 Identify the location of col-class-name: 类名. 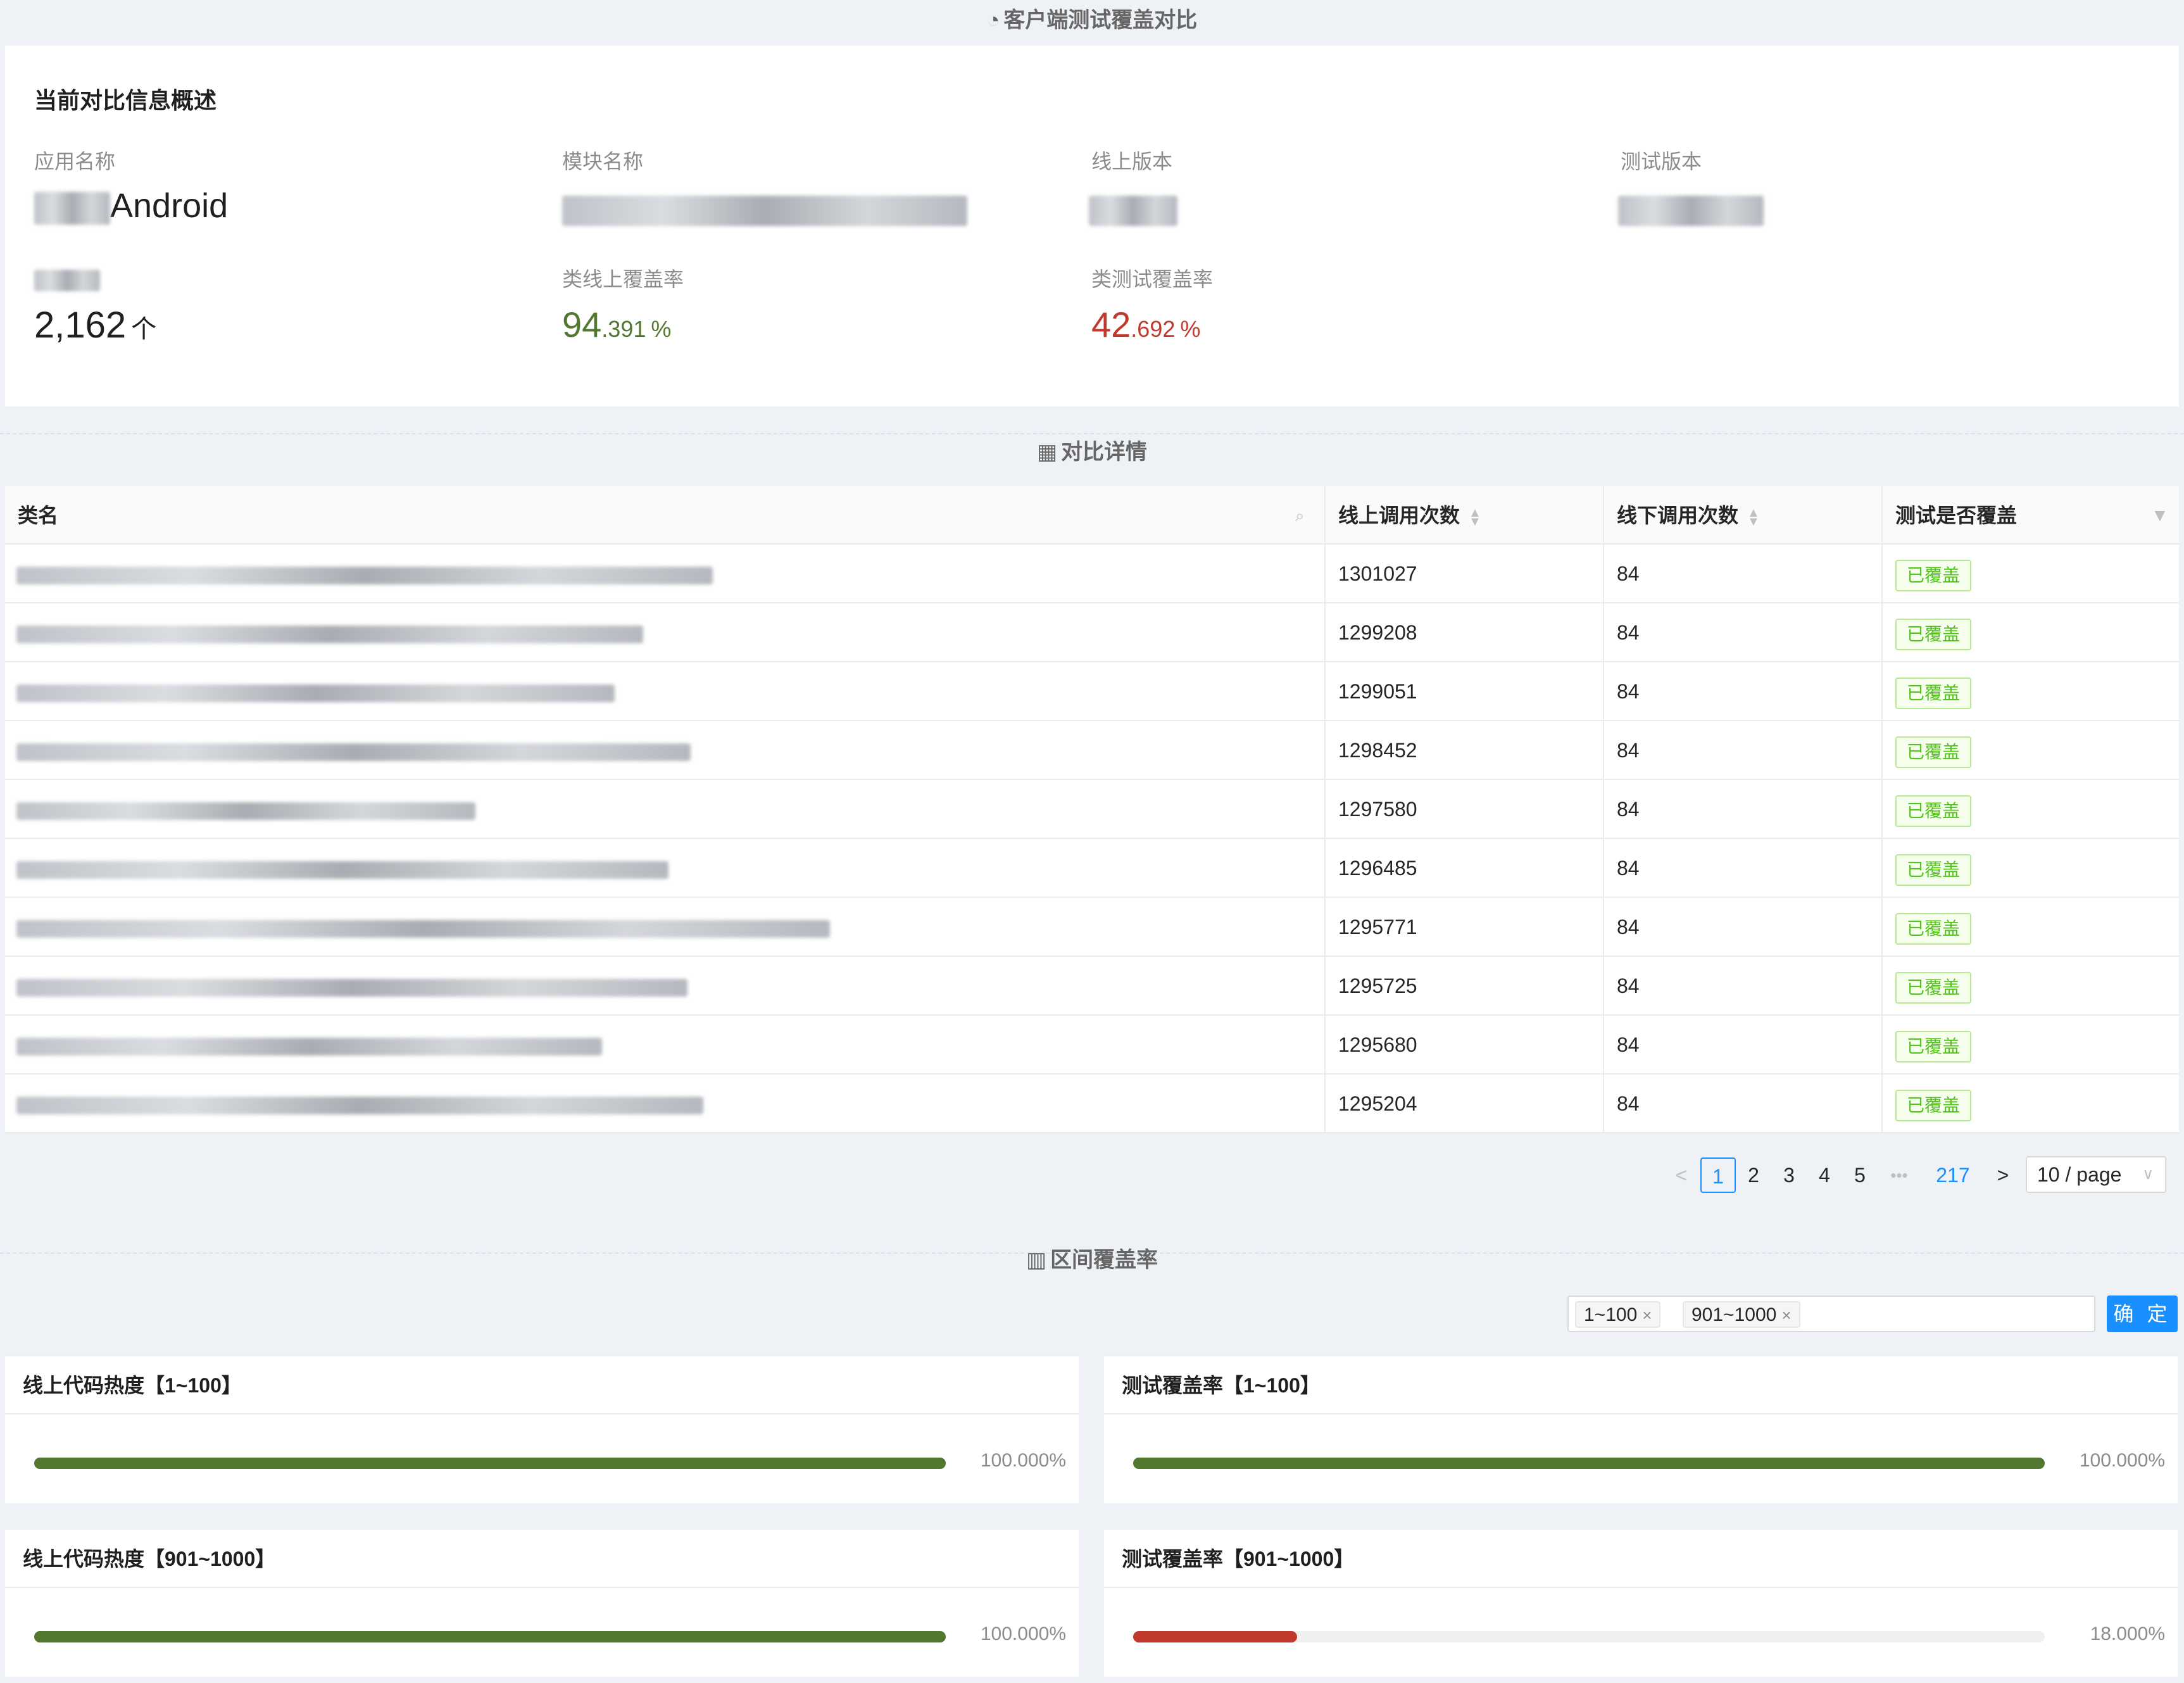
(38, 515).